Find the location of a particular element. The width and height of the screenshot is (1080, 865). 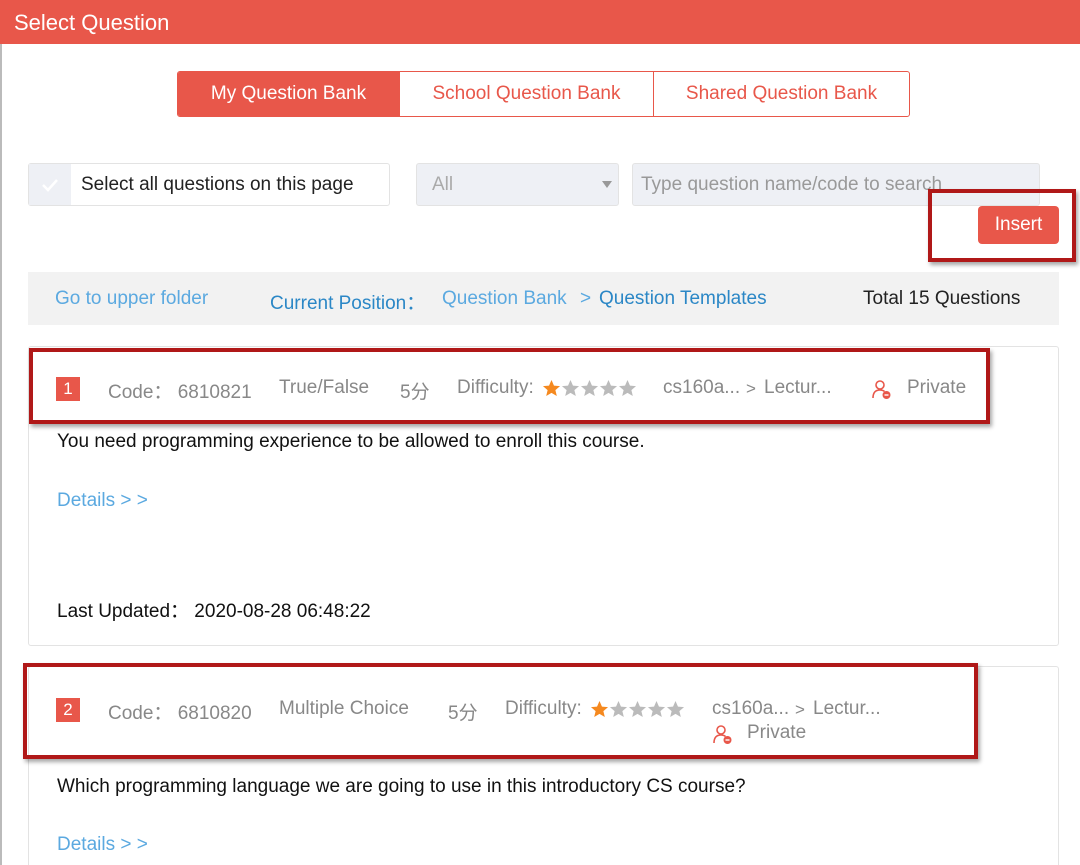

checkbox-box is located at coordinates (50, 184).